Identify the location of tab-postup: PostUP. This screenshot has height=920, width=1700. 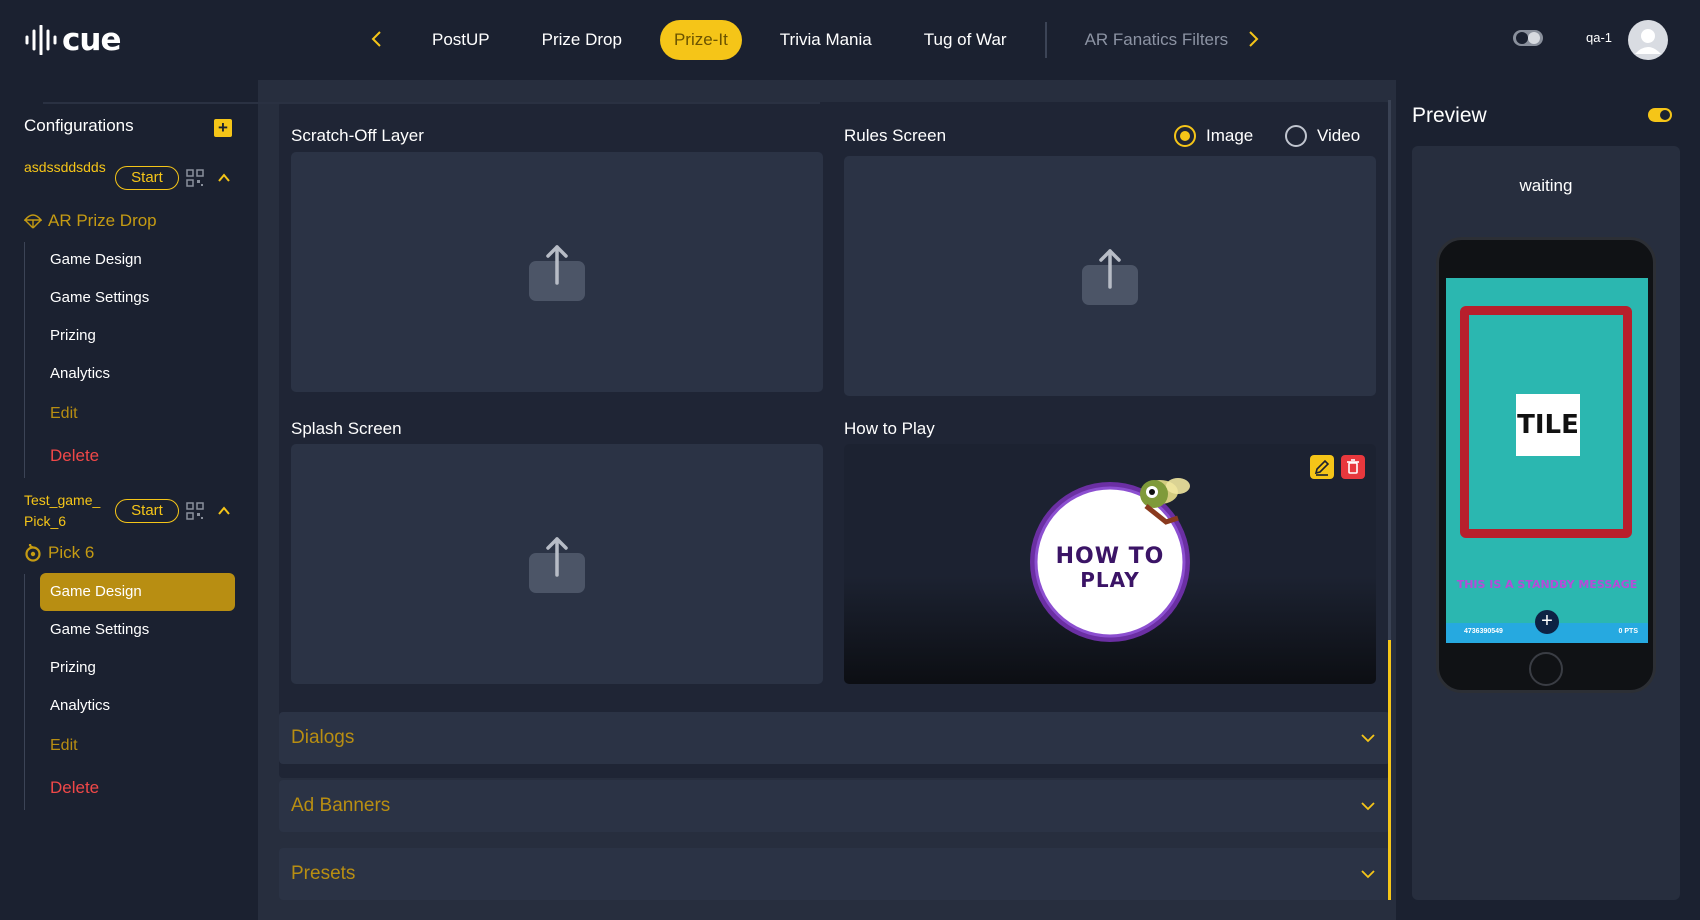
(461, 40).